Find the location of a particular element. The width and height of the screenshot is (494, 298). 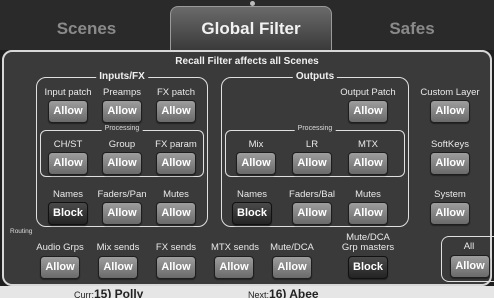

mute-dca-label: Mute/DCA is located at coordinates (292, 247).